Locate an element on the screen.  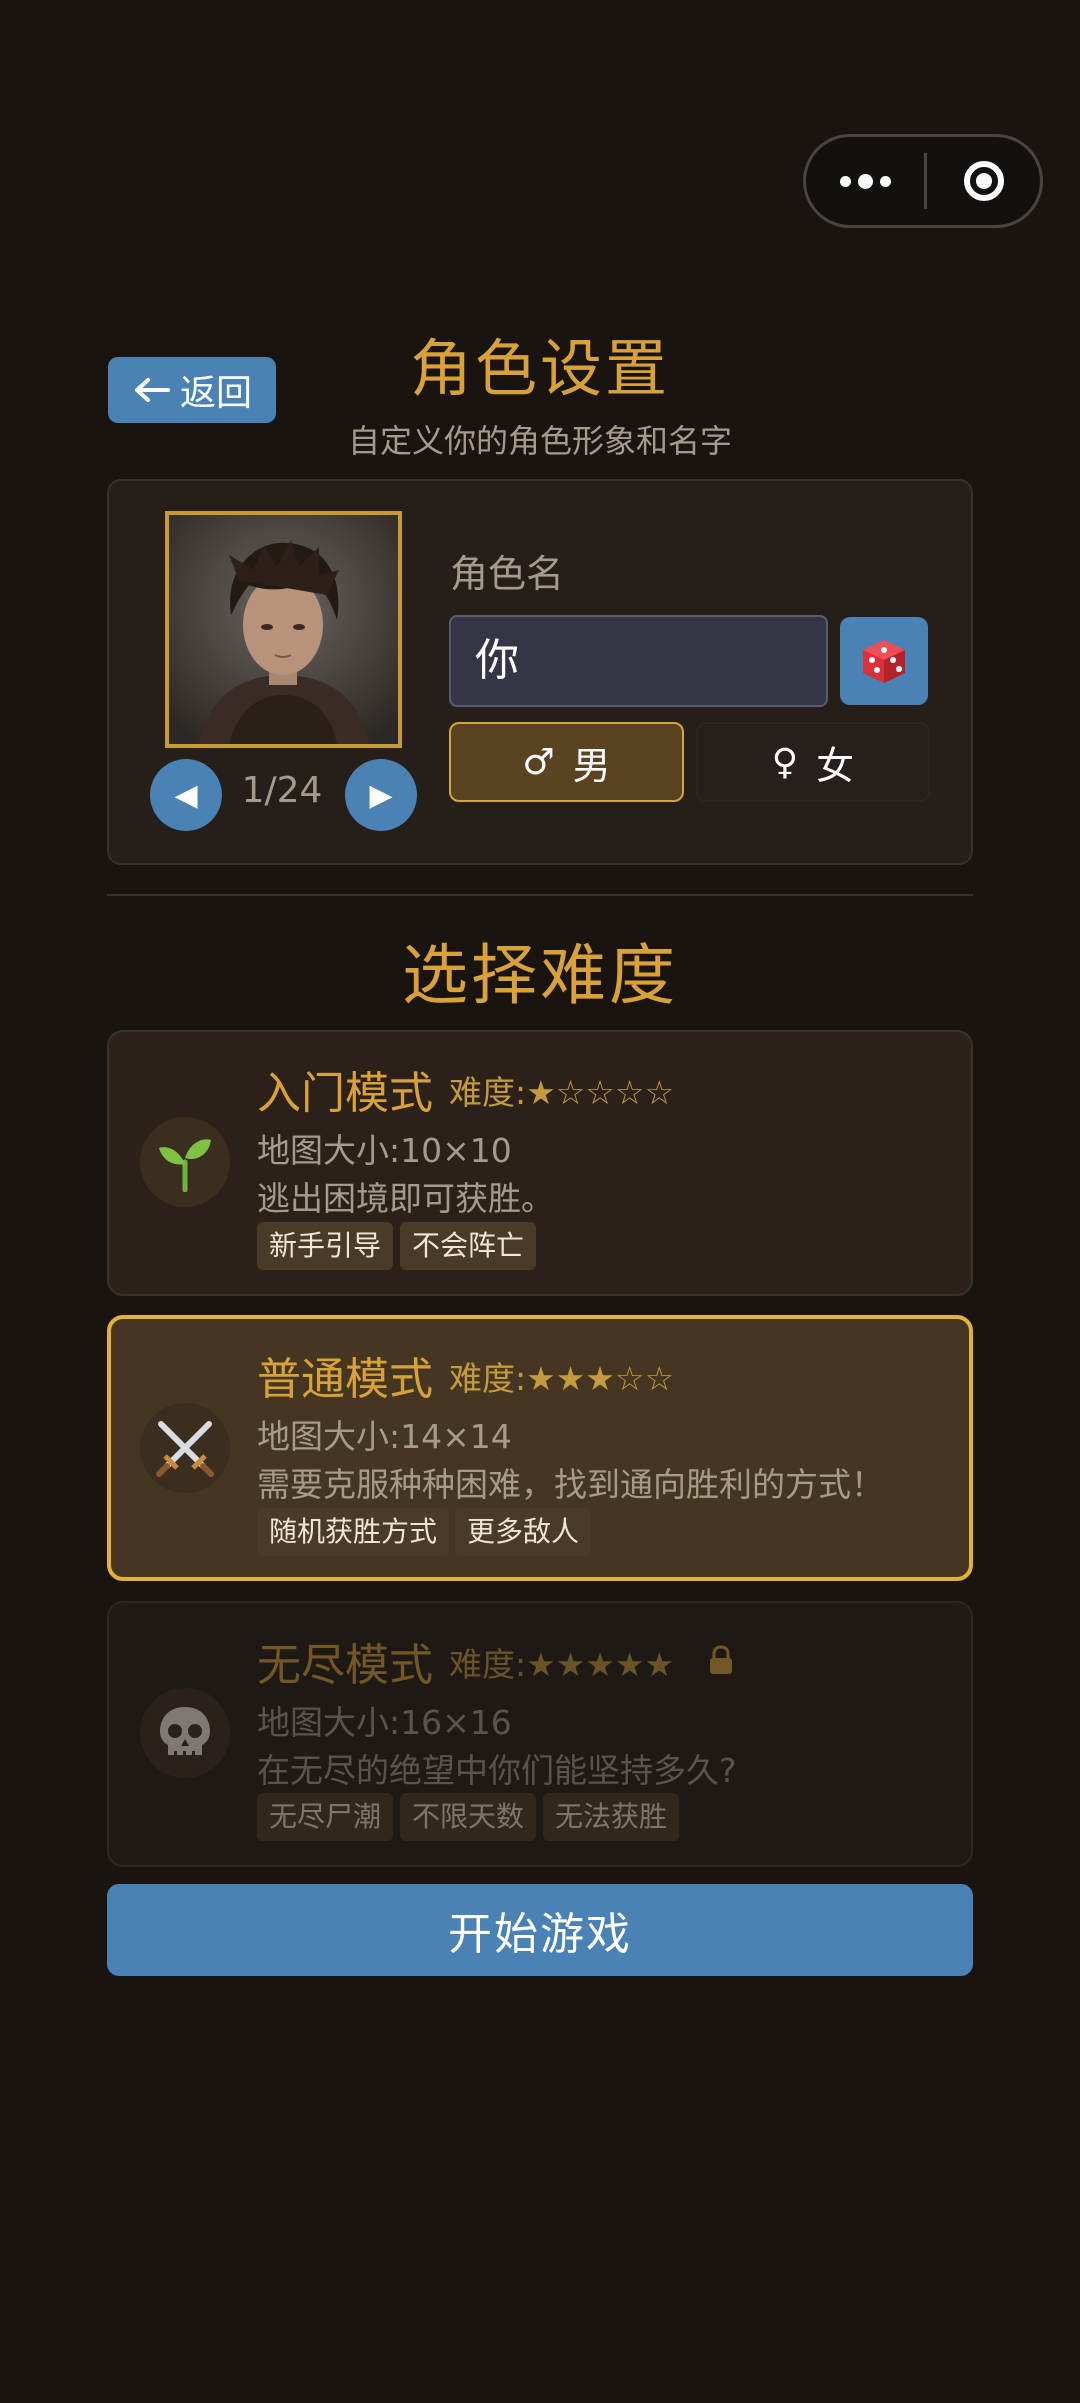
lock-icon is located at coordinates (721, 1662).